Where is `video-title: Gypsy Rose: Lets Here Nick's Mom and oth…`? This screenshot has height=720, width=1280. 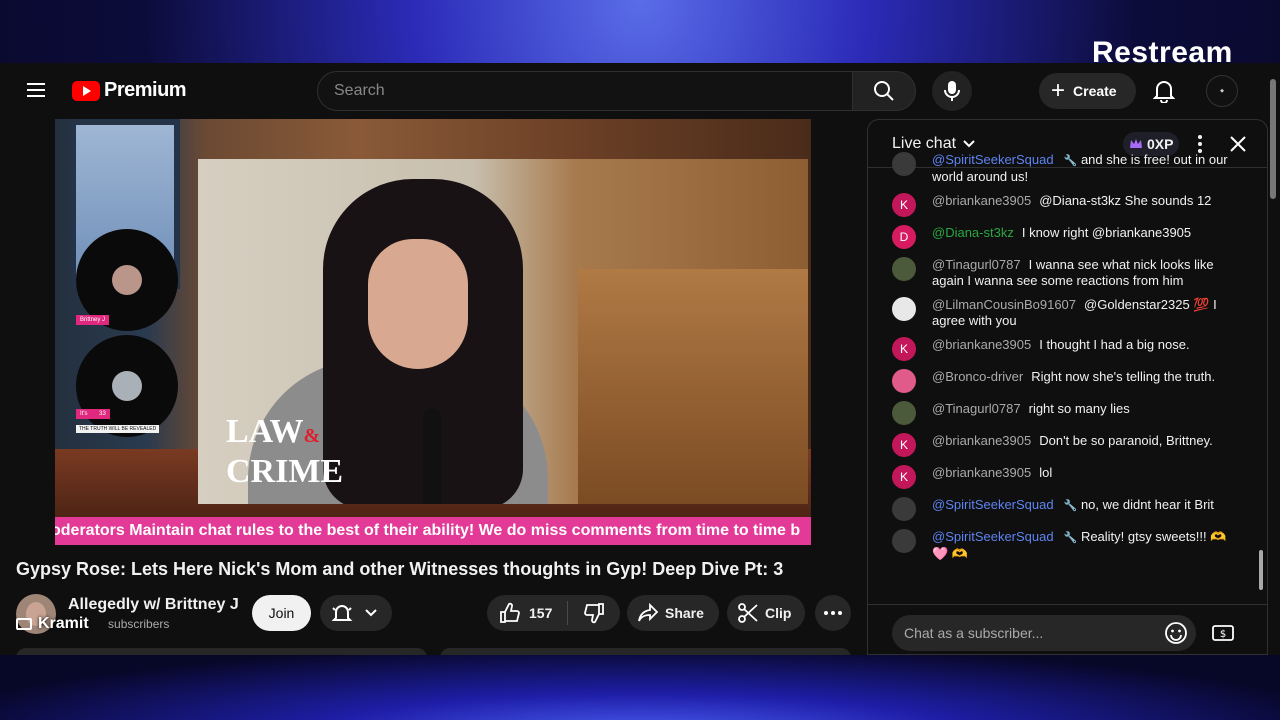 video-title: Gypsy Rose: Lets Here Nick's Mom and oth… is located at coordinates (400, 569).